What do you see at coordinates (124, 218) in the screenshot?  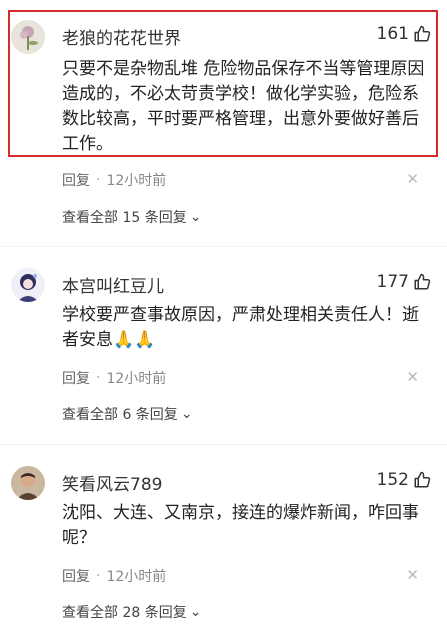 I see `view-all-label: 查看全部 15 条回复` at bounding box center [124, 218].